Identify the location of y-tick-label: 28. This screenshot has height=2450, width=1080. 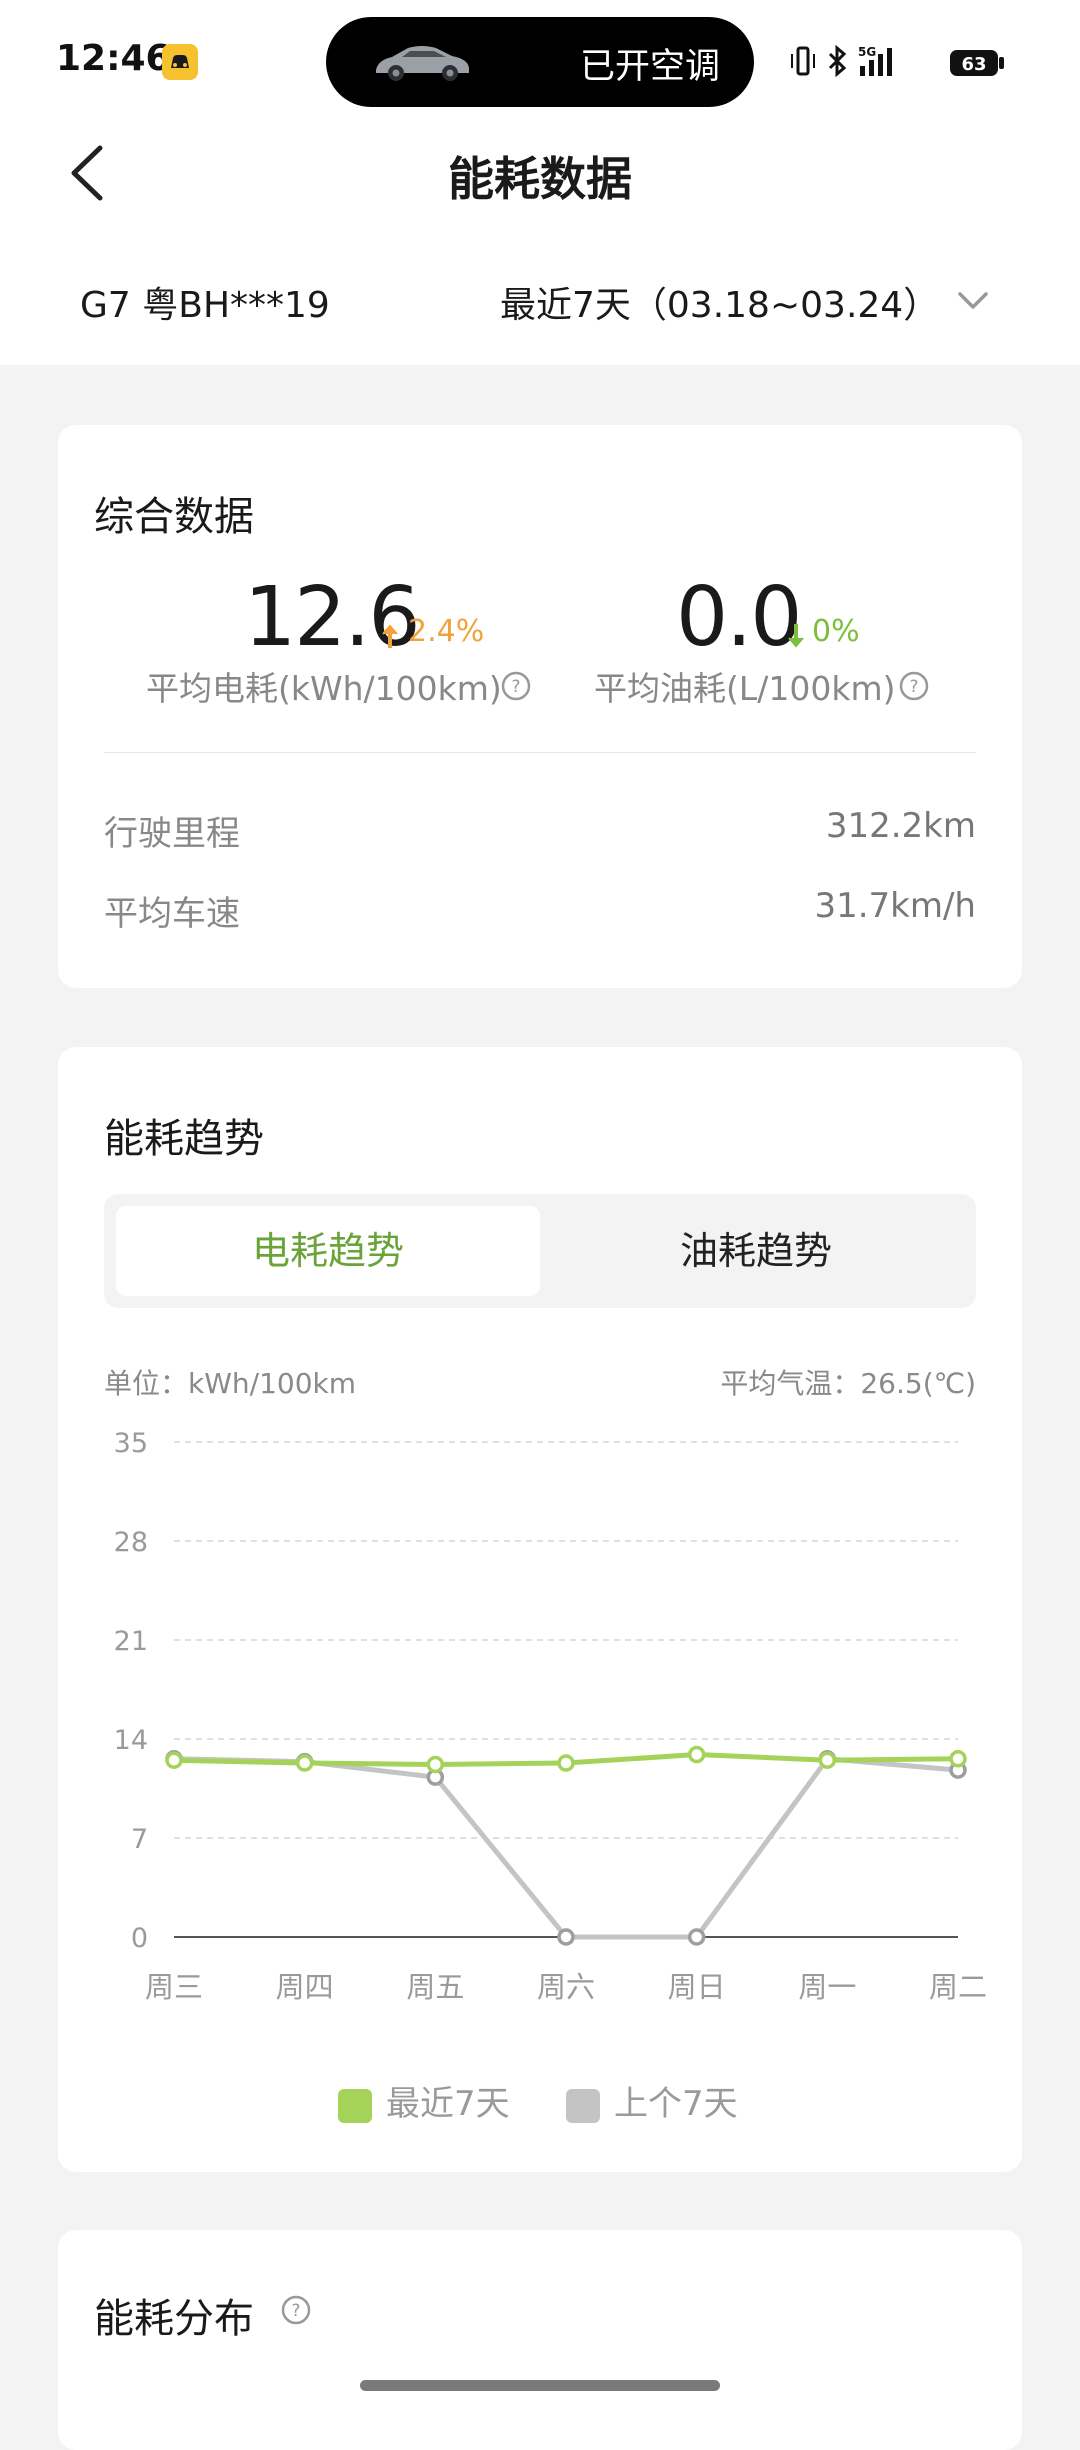
(131, 1542).